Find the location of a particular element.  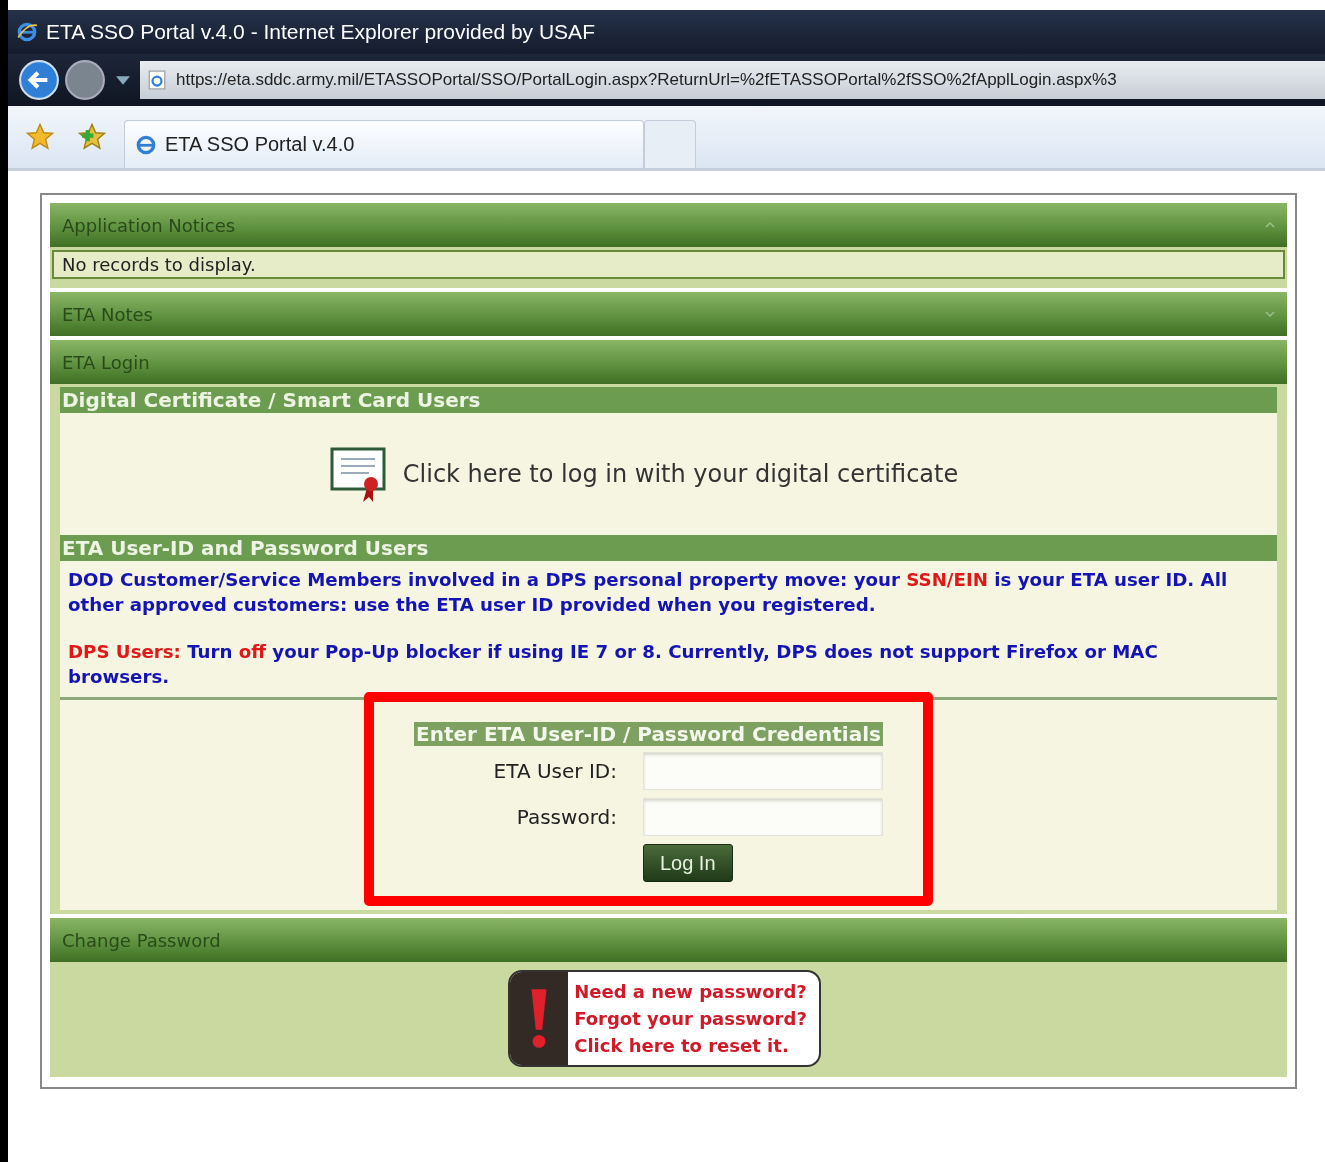

instruction-text: DOD Customer/Service Members involved in a DPS personal property move: your SSN/EIN is your ETA user ID. All other approved customers: use the ETA user ID provided when you registered. is located at coordinates (648, 592).